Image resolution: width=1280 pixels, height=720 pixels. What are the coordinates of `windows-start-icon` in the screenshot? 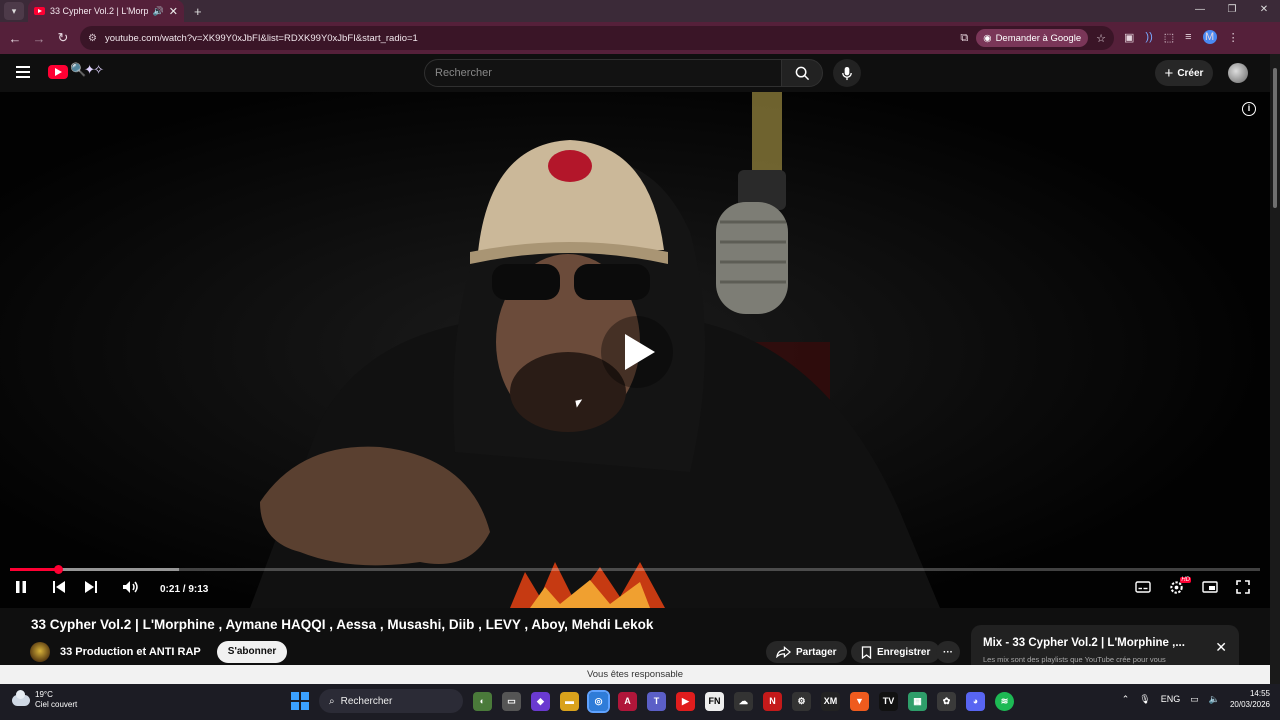 It's located at (300, 701).